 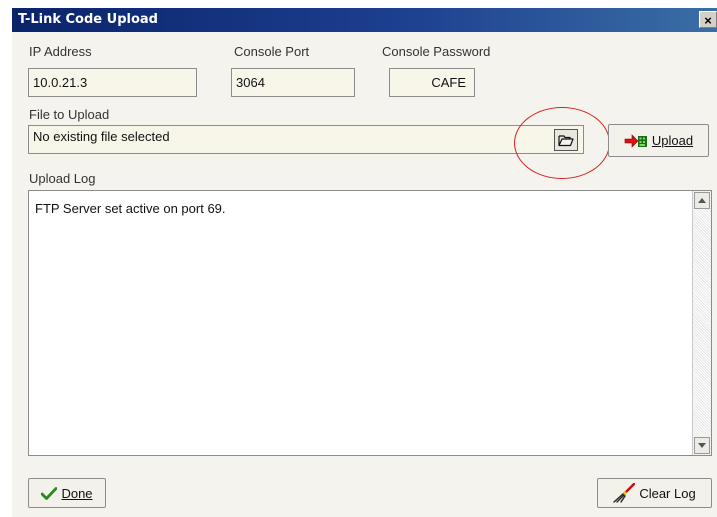 I want to click on scroll-up-button, so click(x=702, y=200).